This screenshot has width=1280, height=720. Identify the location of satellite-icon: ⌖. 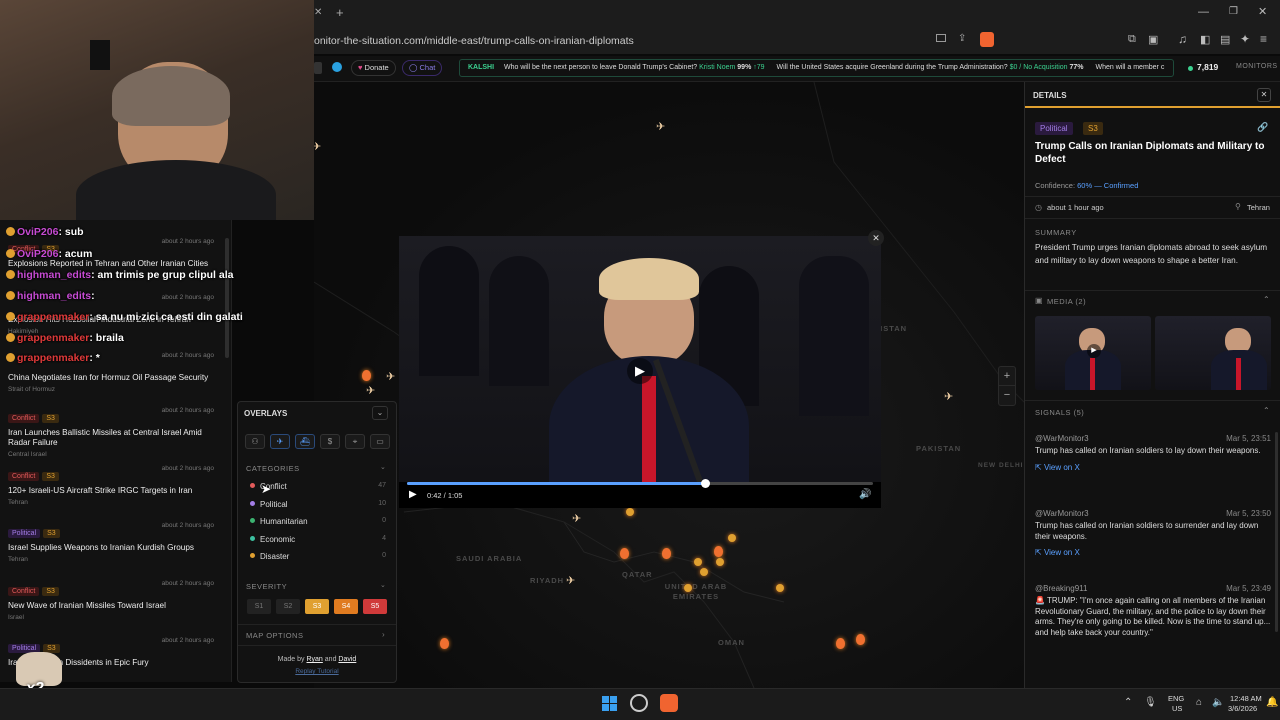
(355, 441).